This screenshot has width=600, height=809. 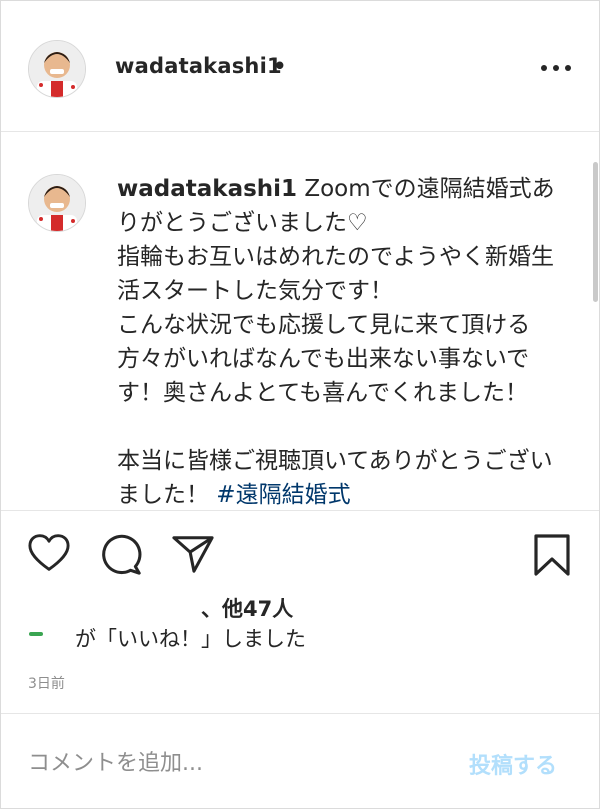 What do you see at coordinates (57, 69) in the screenshot?
I see `avatar` at bounding box center [57, 69].